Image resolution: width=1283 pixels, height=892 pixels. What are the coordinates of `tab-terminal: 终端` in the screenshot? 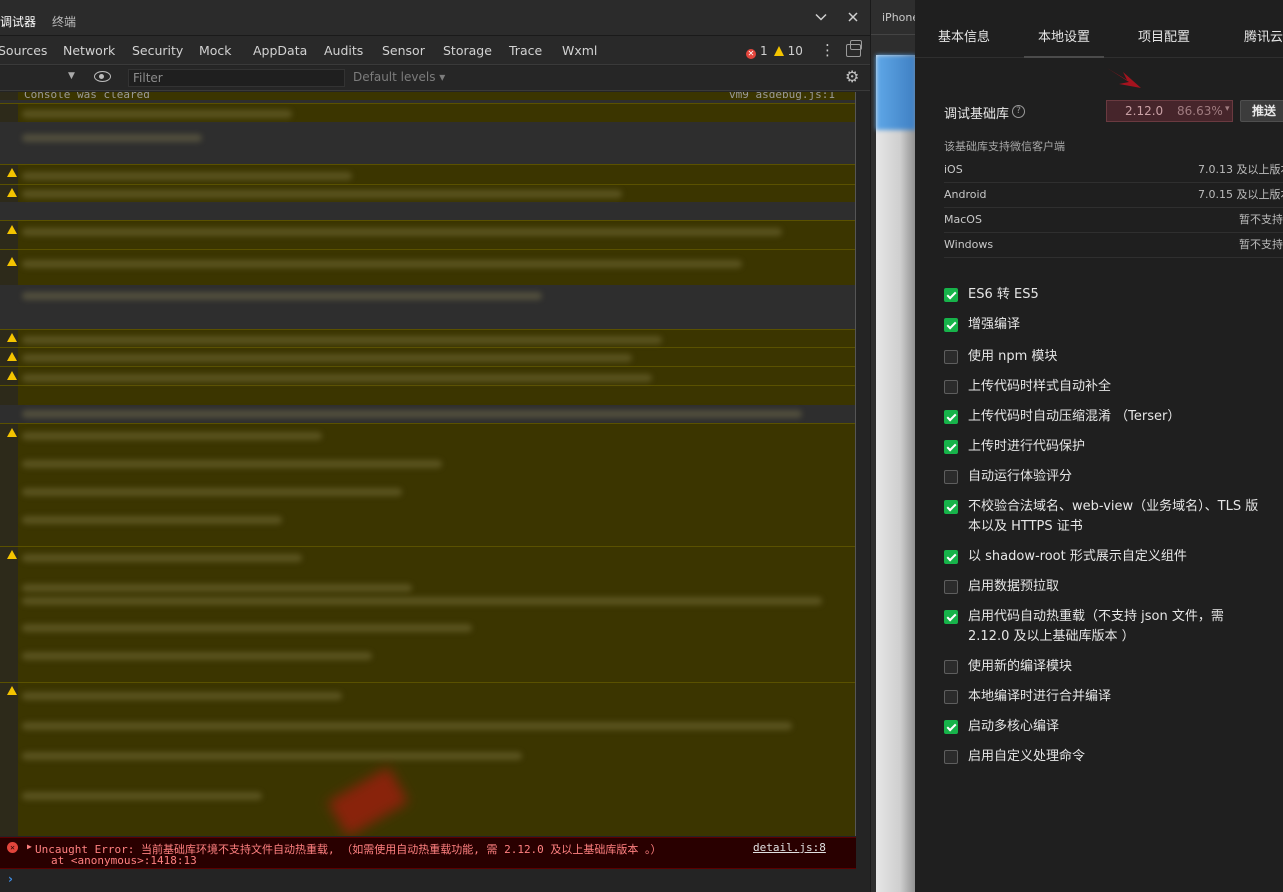 It's located at (64, 21).